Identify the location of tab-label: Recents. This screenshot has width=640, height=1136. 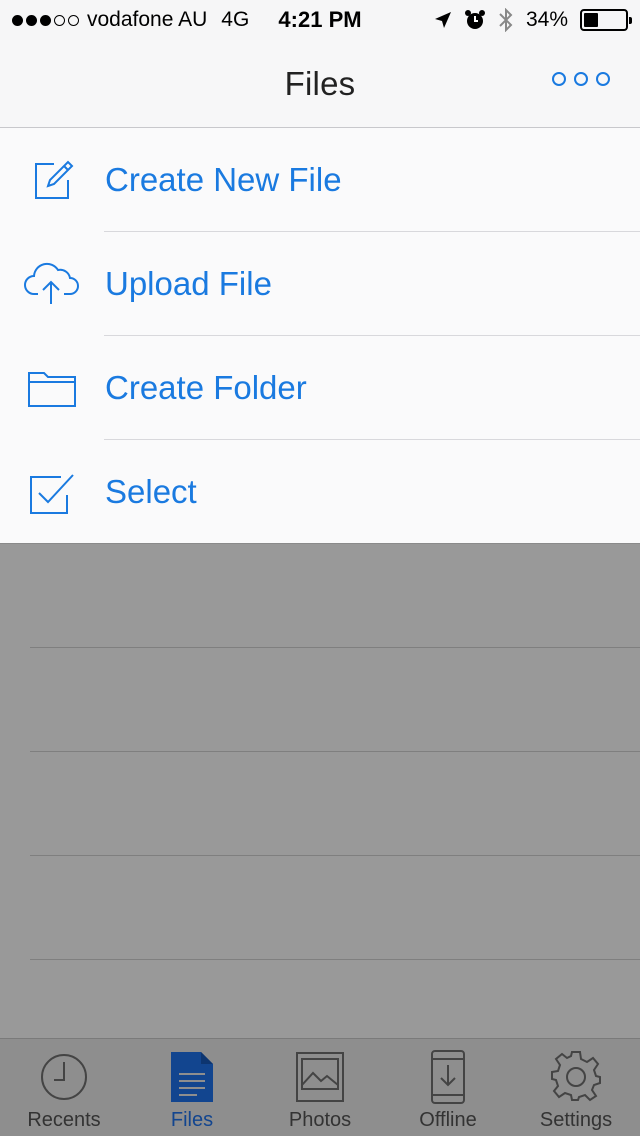
(64, 1120).